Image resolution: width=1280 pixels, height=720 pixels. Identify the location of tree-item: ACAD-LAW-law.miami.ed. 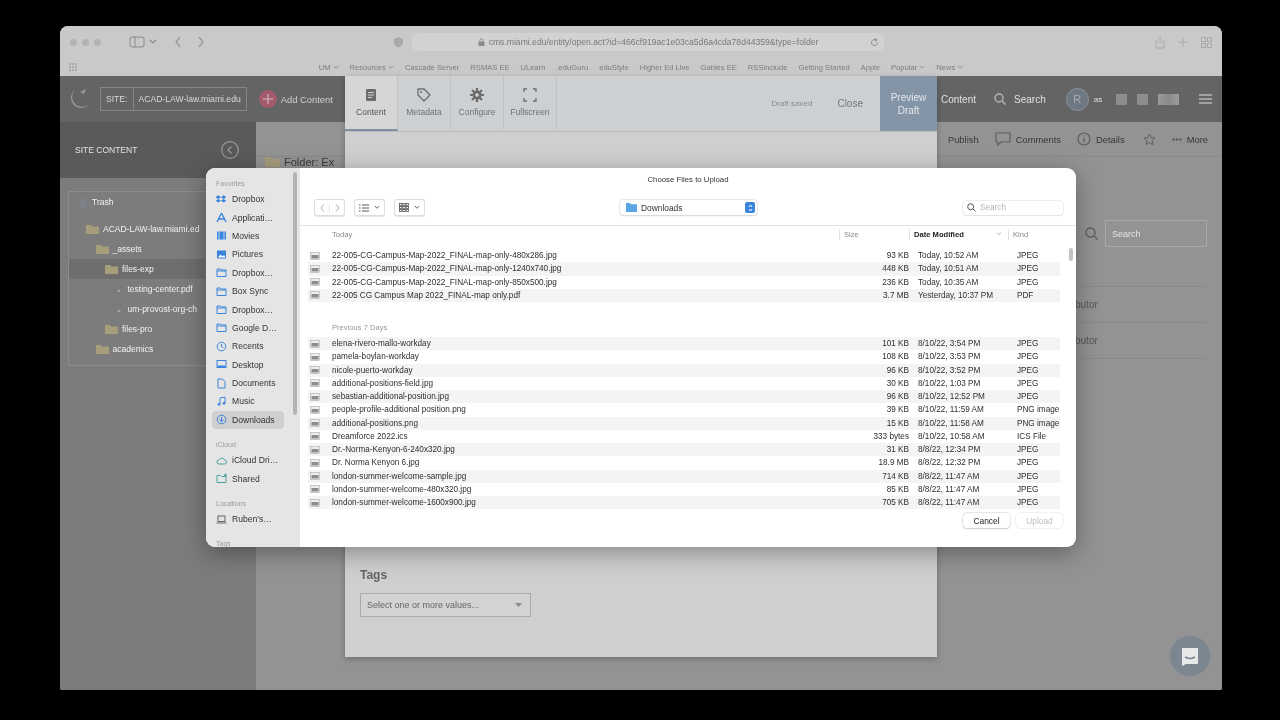
(137, 229).